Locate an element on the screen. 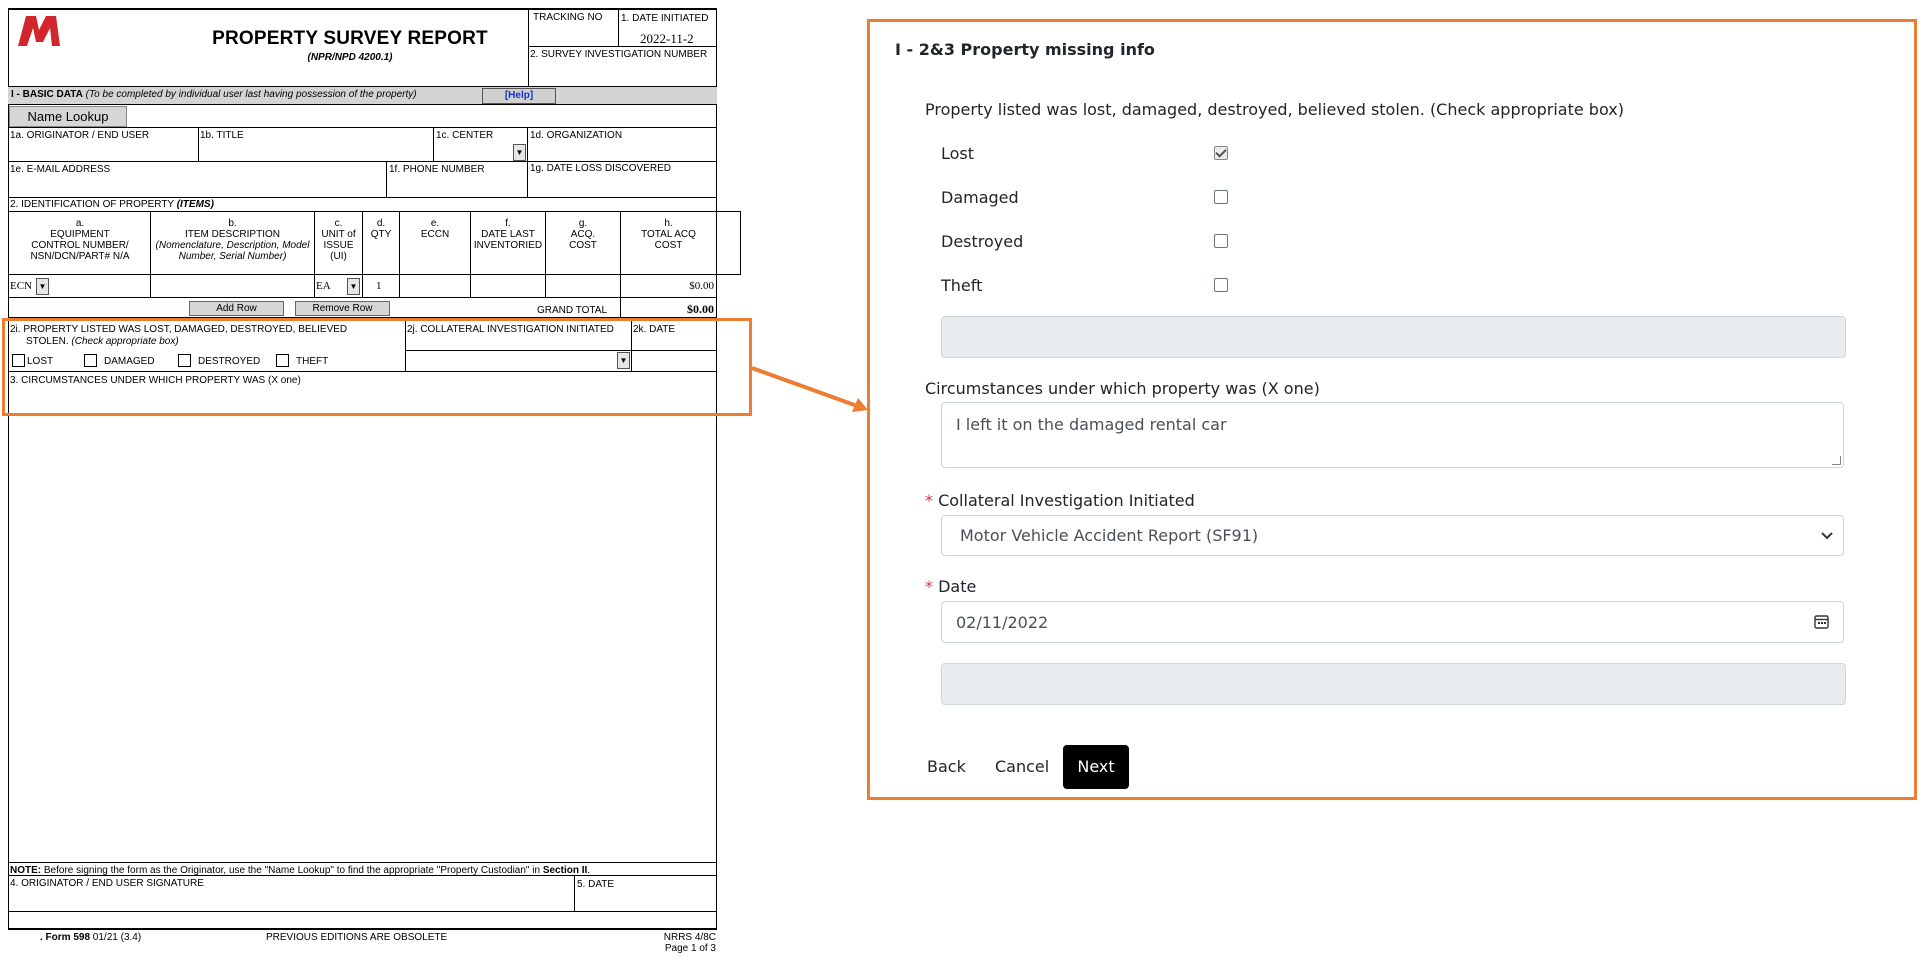  next-button: Next is located at coordinates (1096, 767).